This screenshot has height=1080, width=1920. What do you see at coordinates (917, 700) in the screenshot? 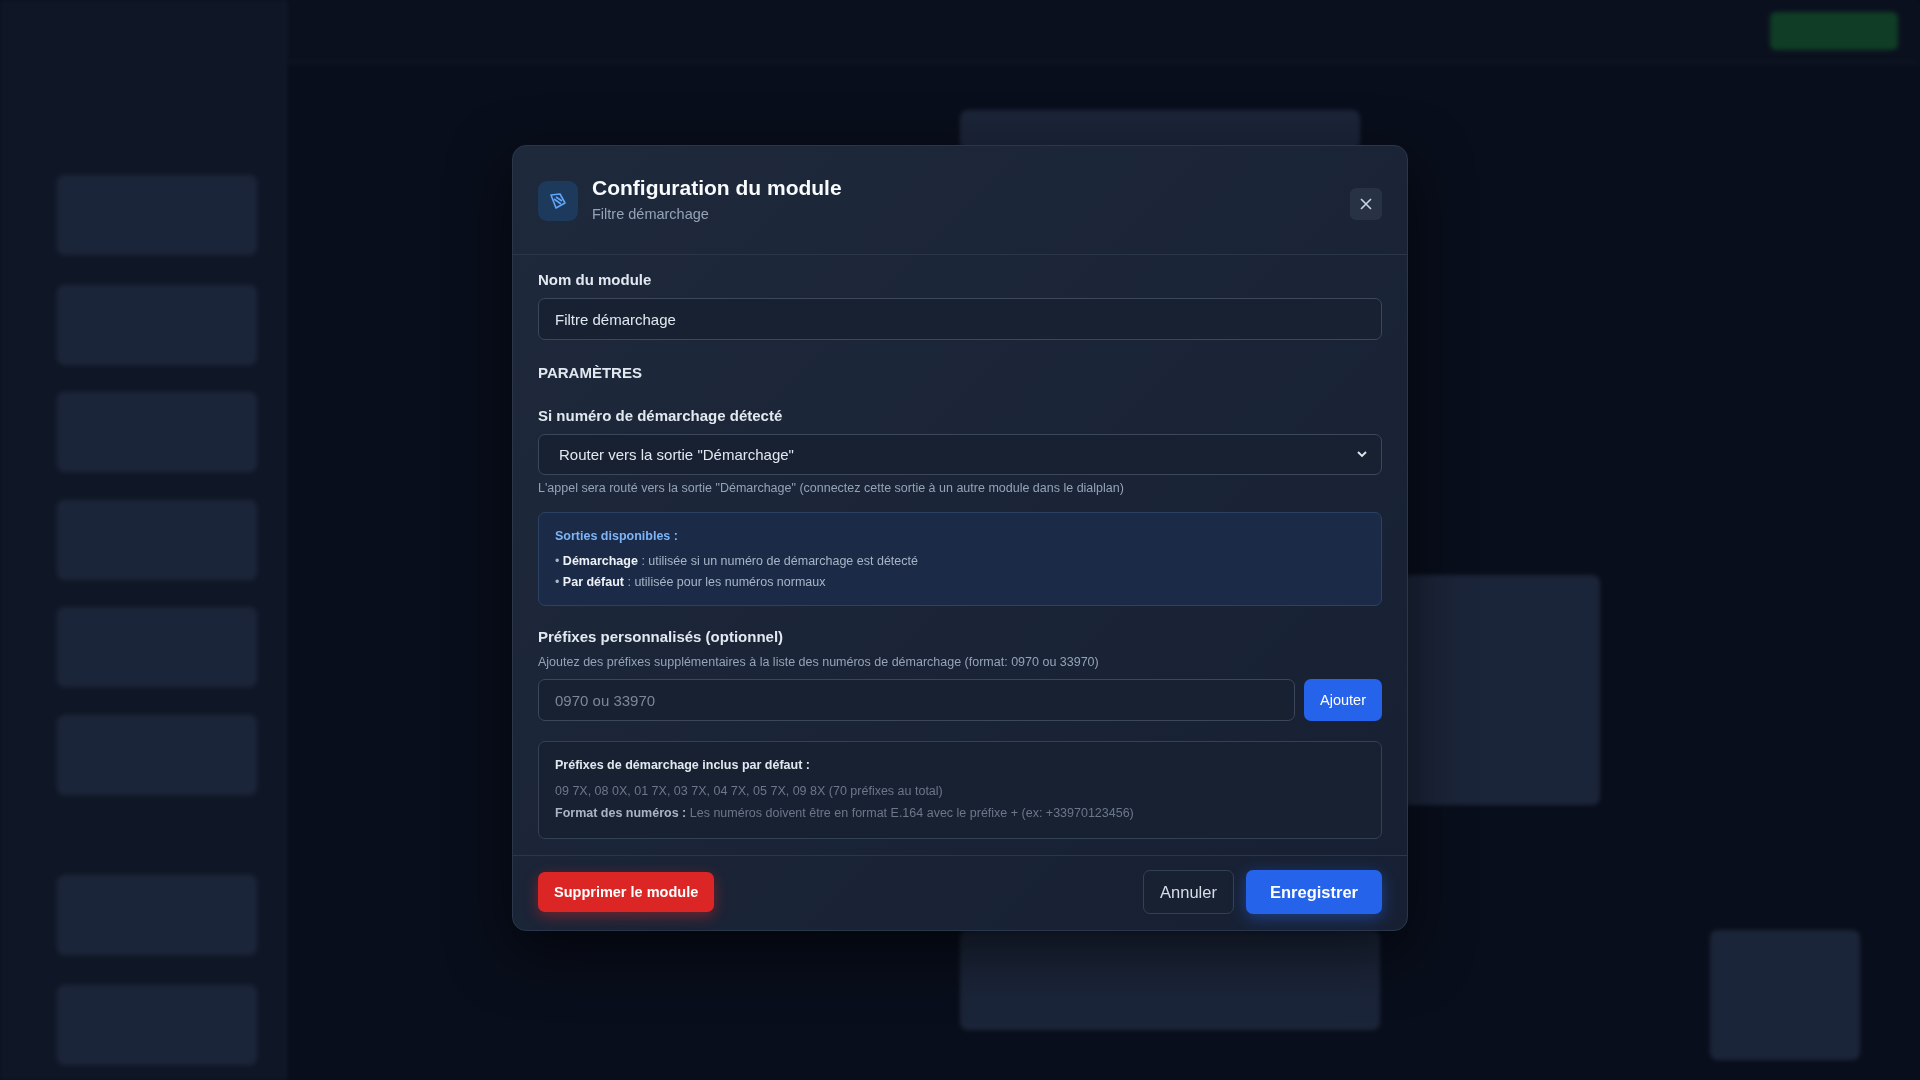
I see `prefix-field: 0970 ou 33970` at bounding box center [917, 700].